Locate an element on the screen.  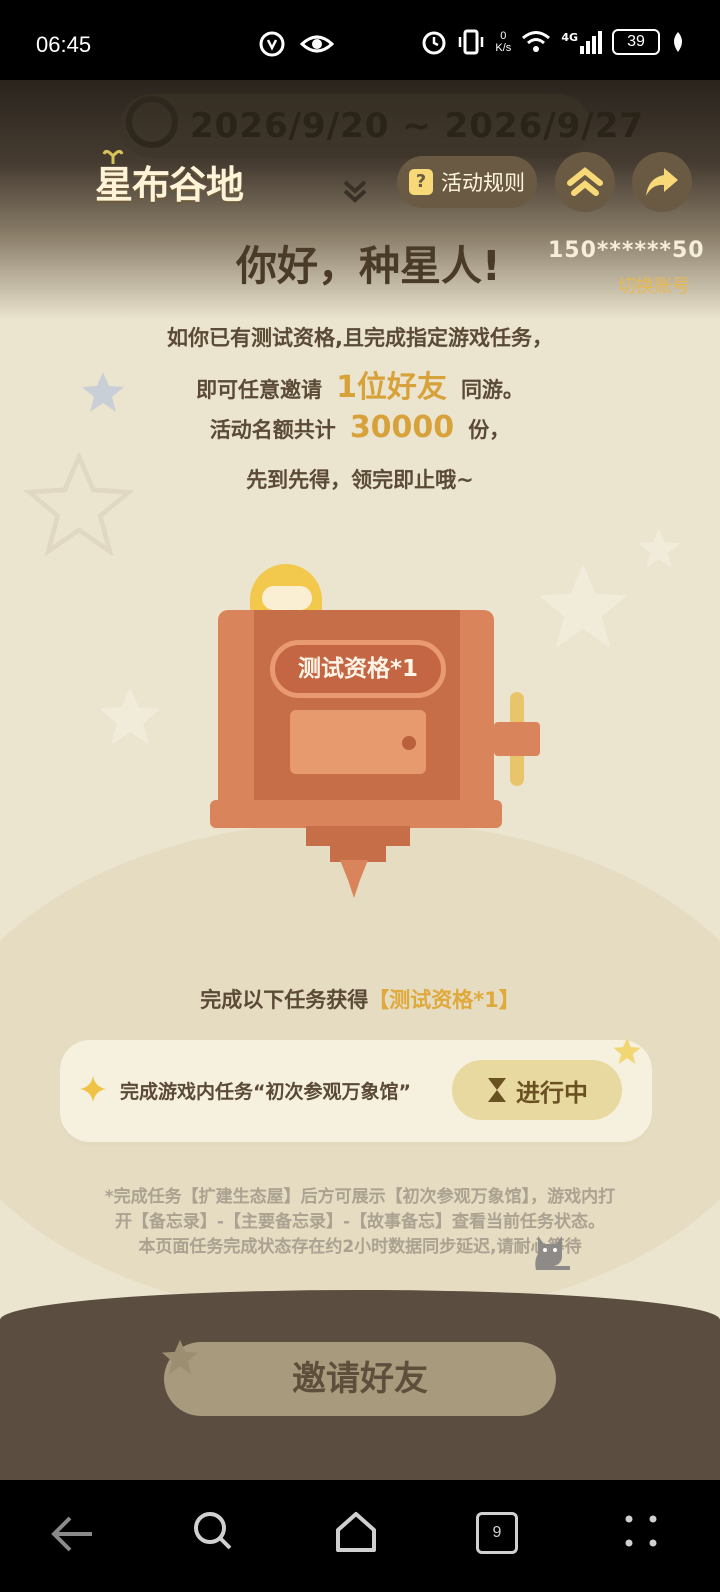
sparkle-icon is located at coordinates (93, 1089).